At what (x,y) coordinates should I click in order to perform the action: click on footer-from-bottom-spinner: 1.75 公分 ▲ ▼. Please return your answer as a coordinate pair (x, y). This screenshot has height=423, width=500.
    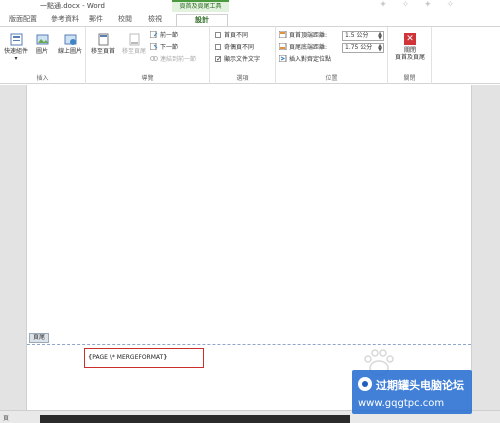
    Looking at the image, I should click on (363, 48).